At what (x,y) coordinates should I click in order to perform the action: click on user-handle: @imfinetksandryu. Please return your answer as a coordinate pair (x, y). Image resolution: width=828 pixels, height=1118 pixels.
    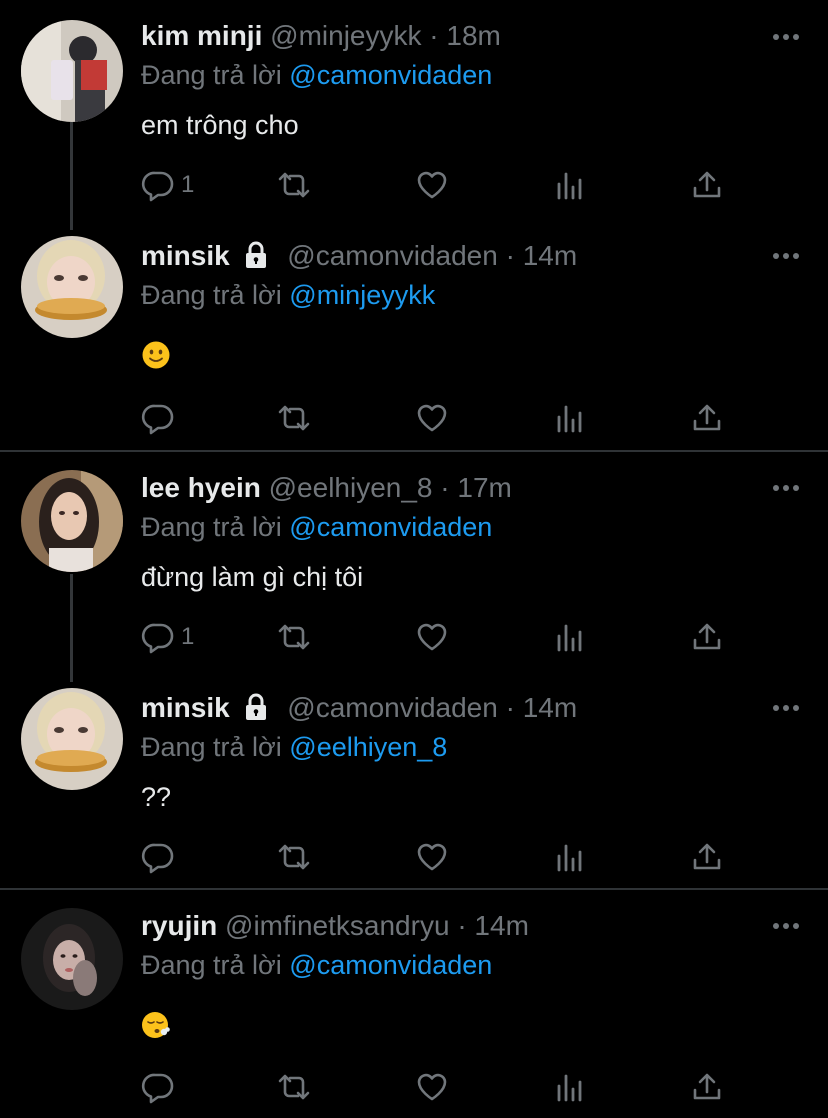
    Looking at the image, I should click on (337, 925).